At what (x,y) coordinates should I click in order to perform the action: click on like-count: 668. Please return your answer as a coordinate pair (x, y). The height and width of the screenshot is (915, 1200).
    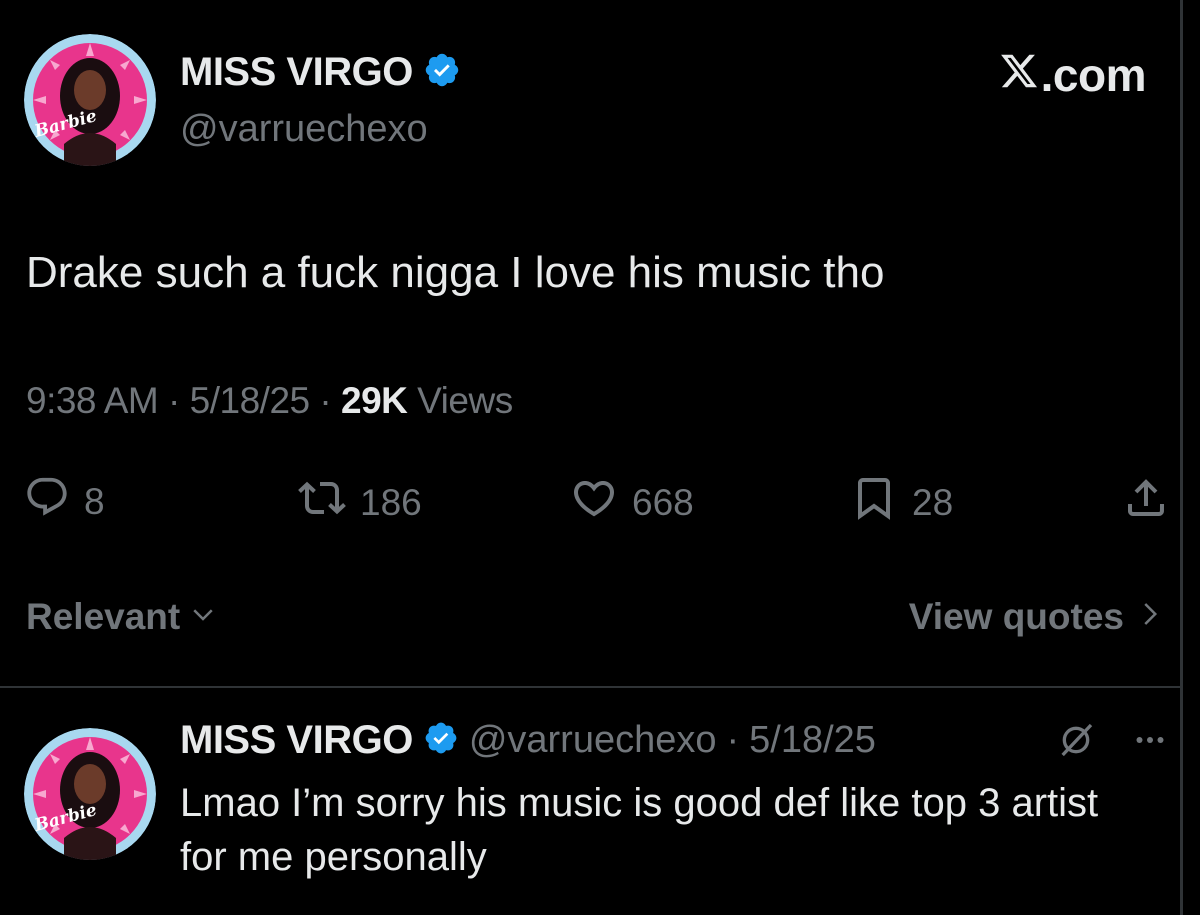
    Looking at the image, I should click on (663, 502).